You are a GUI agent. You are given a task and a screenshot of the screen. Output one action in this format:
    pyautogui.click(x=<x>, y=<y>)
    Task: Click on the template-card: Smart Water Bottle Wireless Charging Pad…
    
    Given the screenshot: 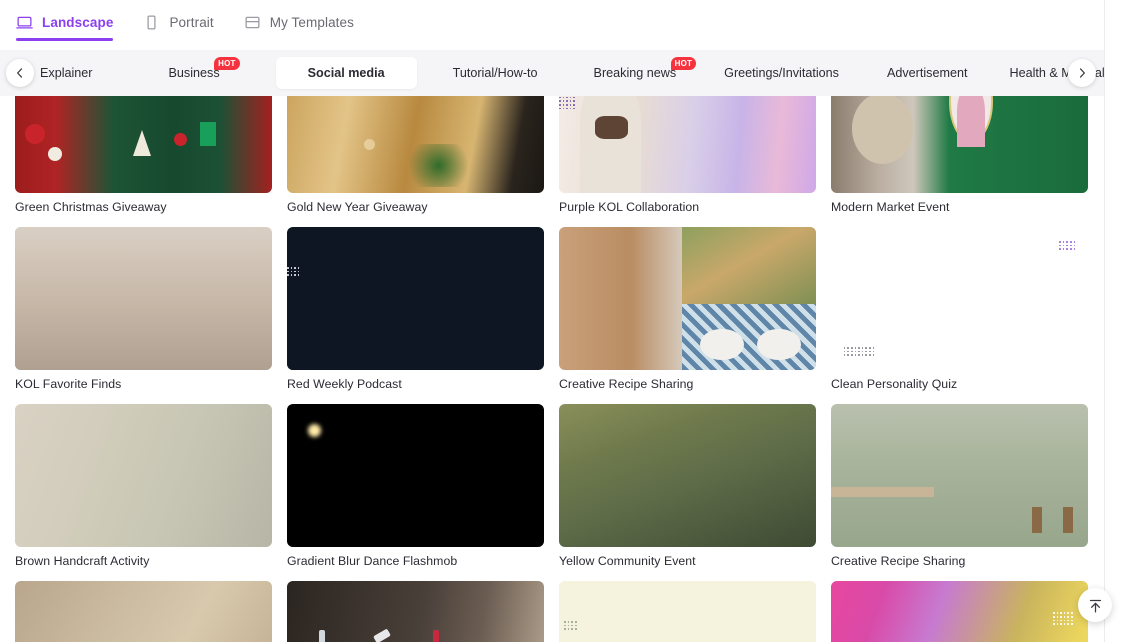 What is the action you would take?
    pyautogui.click(x=143, y=309)
    